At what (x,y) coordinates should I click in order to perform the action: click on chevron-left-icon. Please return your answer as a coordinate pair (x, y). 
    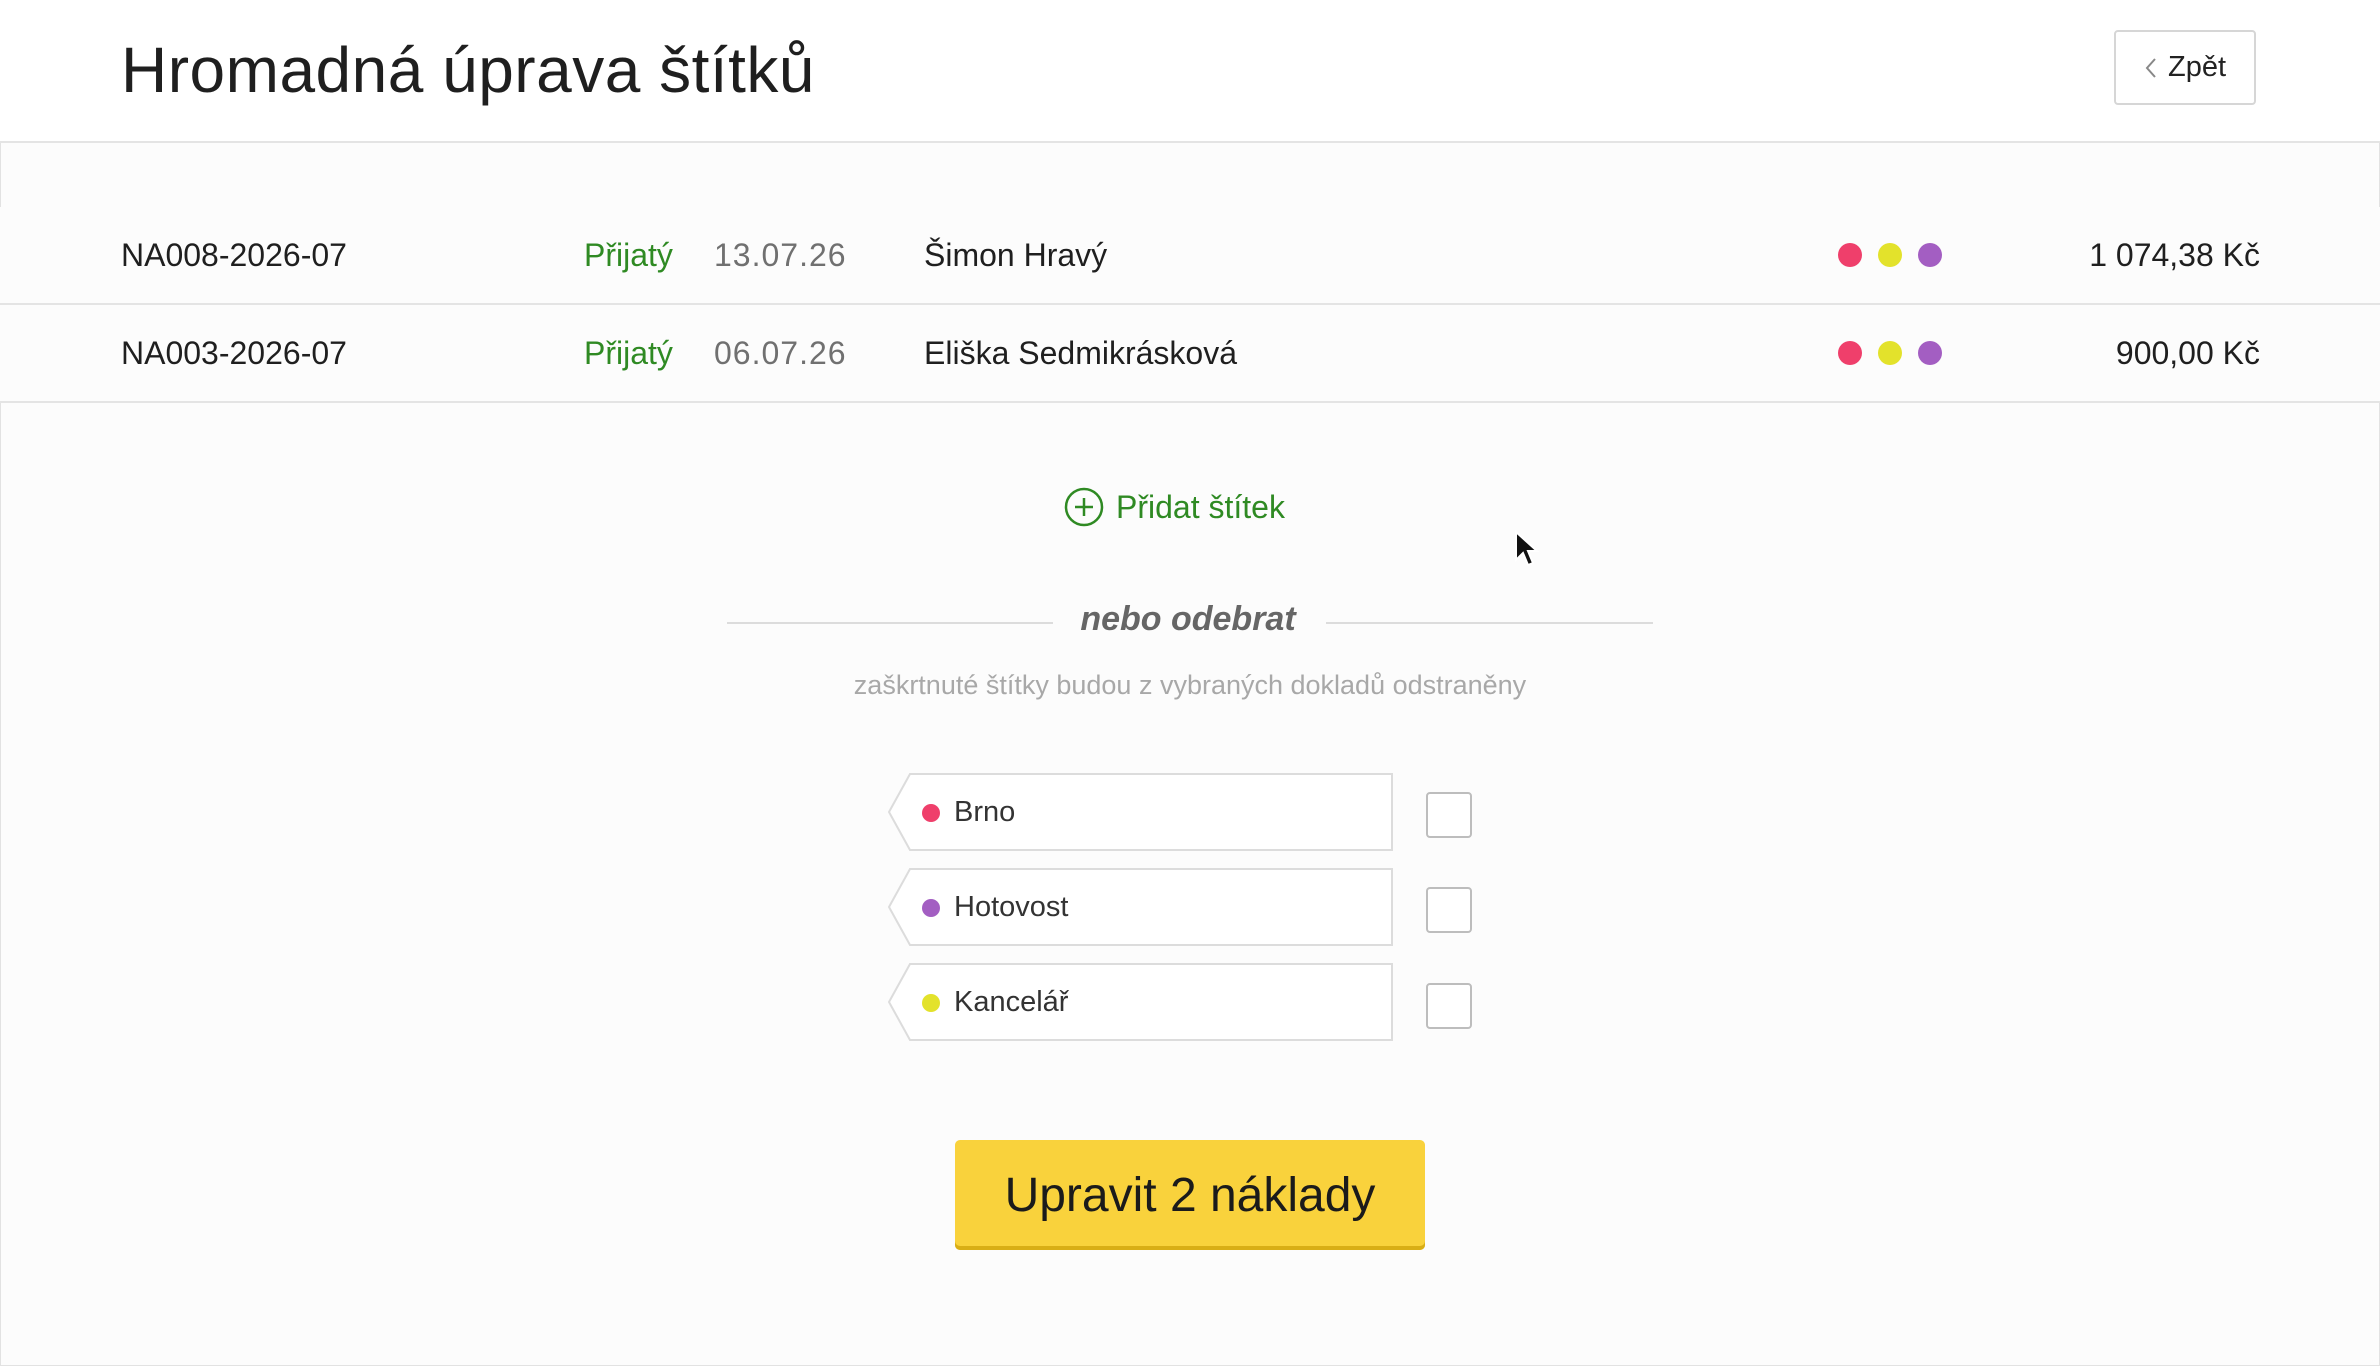
    Looking at the image, I should click on (2150, 67).